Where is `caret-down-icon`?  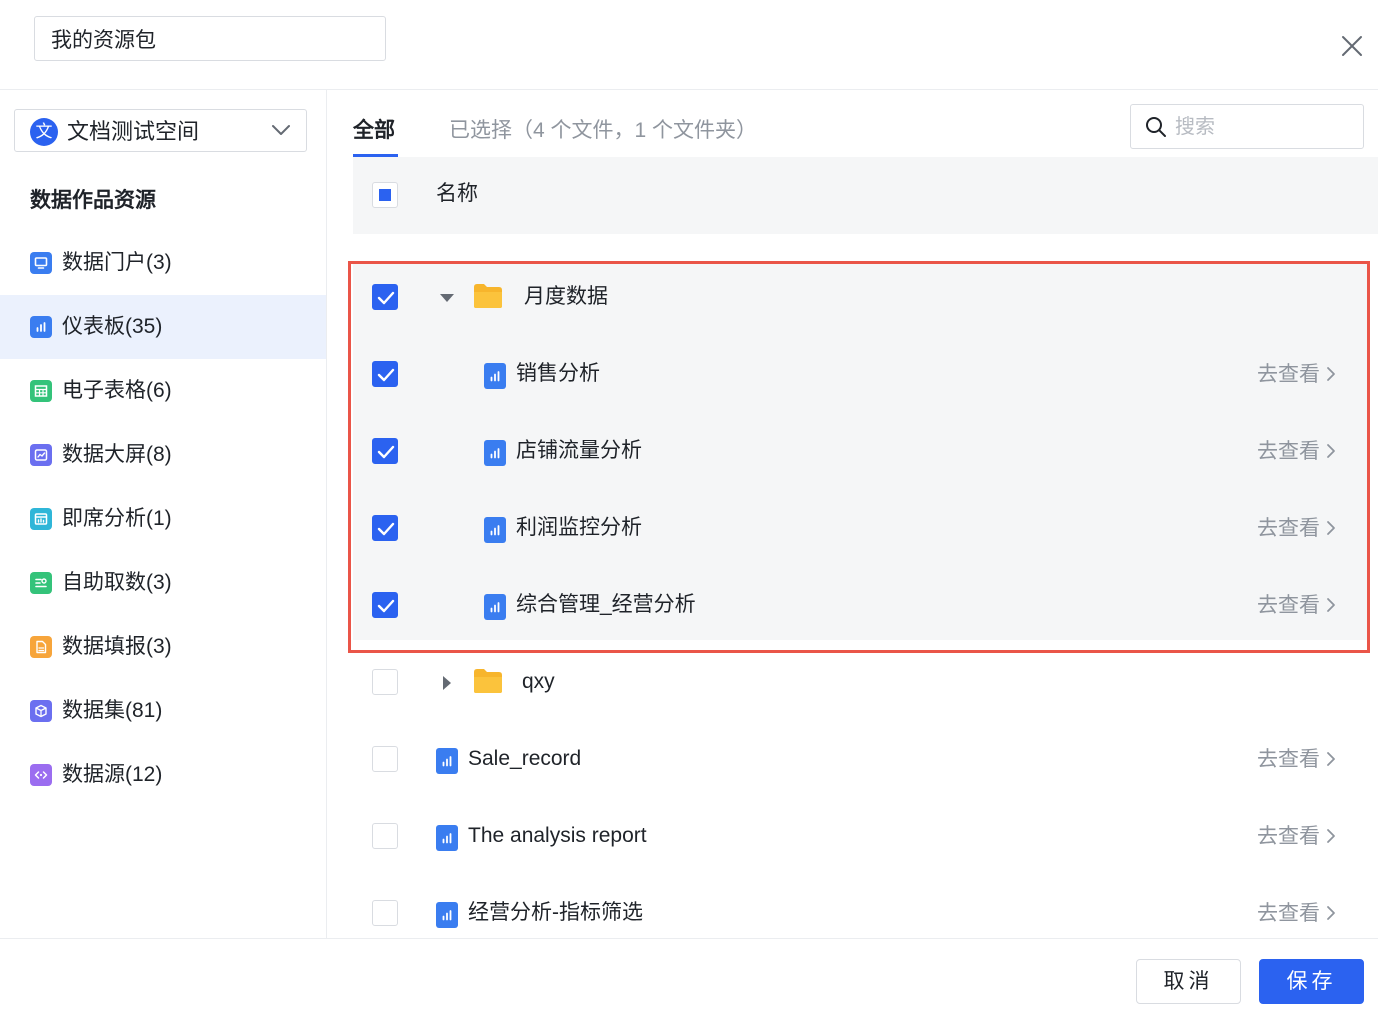 caret-down-icon is located at coordinates (447, 298).